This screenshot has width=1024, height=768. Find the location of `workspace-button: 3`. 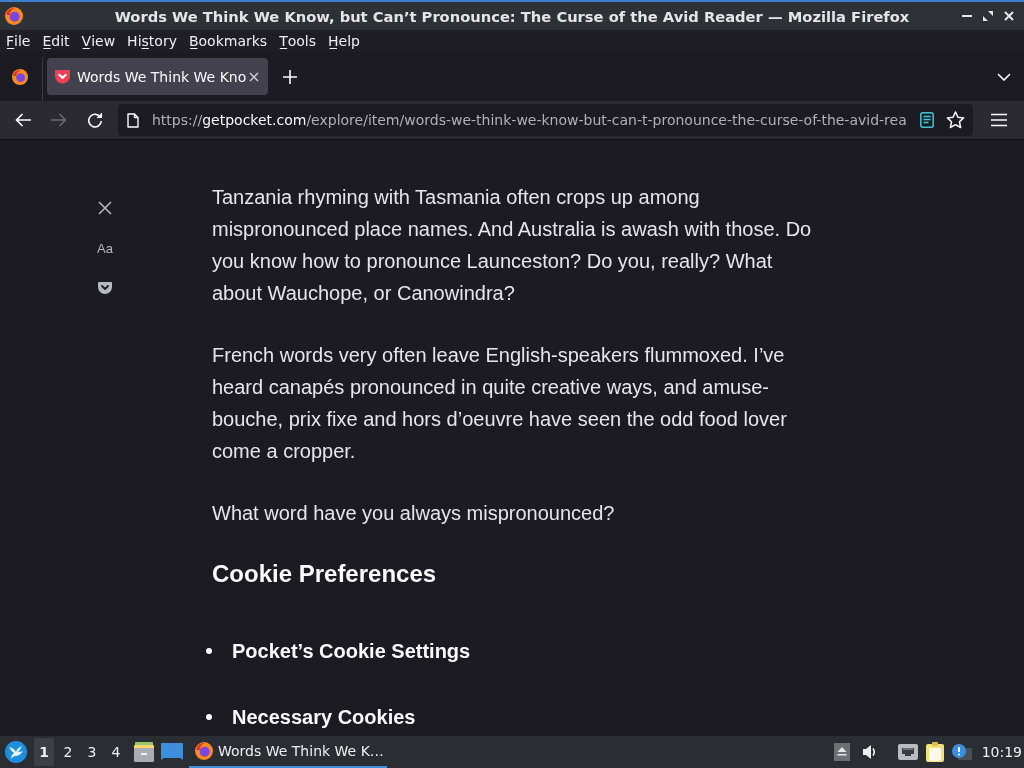

workspace-button: 3 is located at coordinates (92, 752).